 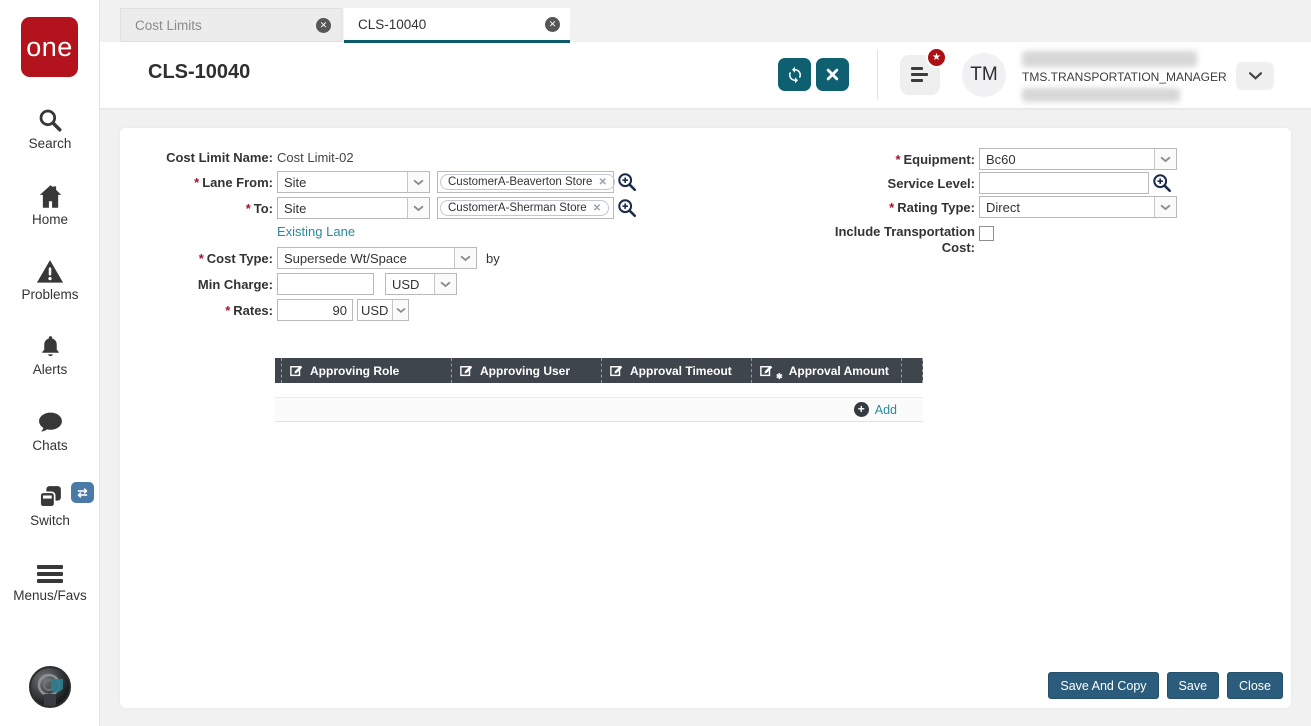 I want to click on add-row-button: Add, so click(x=886, y=410).